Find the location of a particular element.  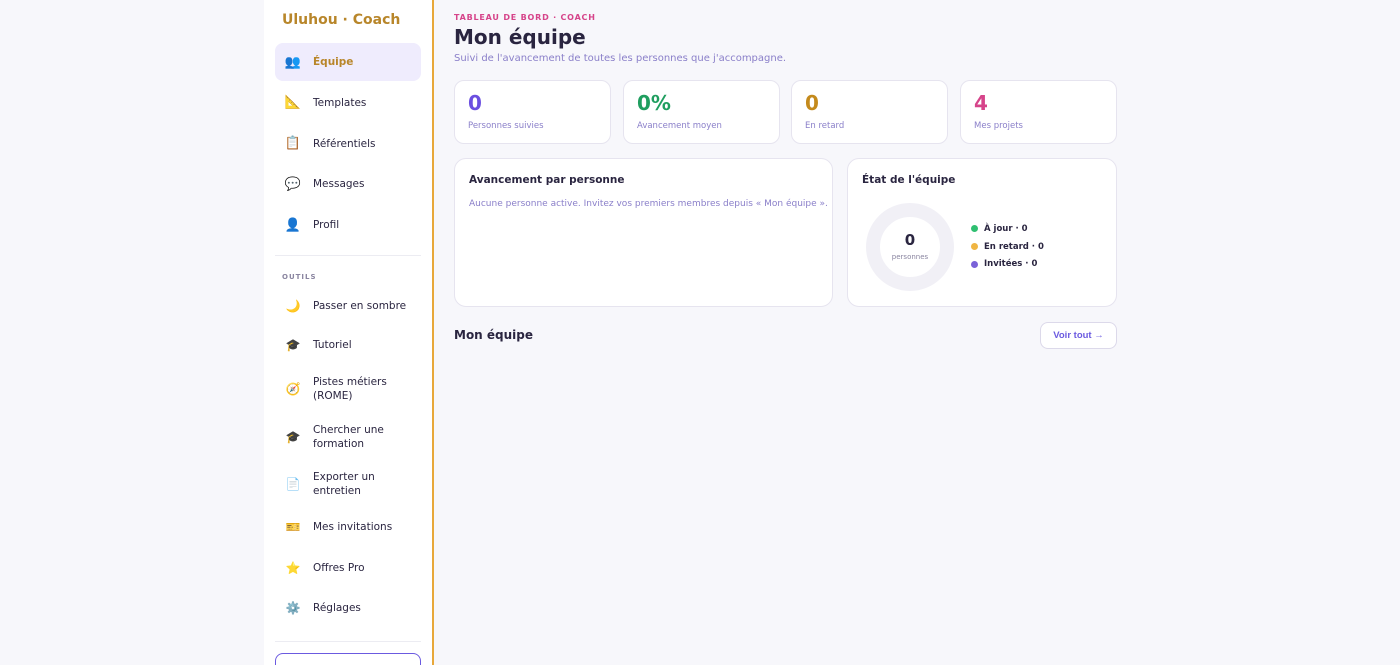

donut-total: 0 is located at coordinates (910, 240).